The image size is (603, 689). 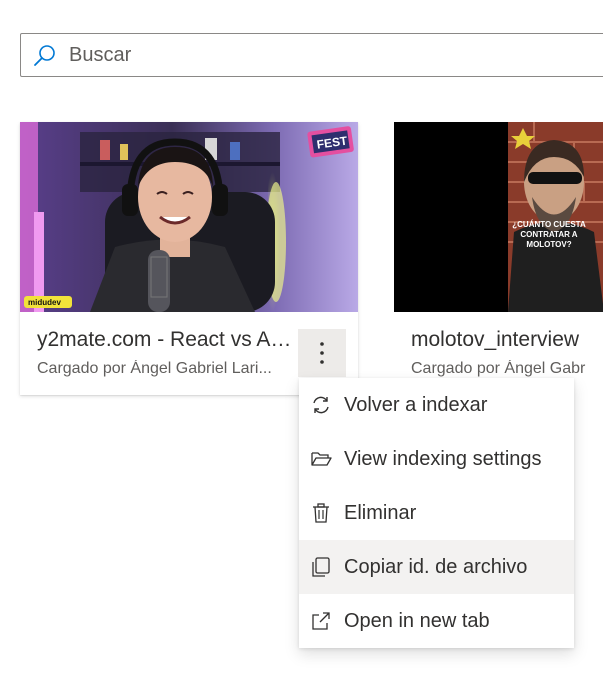 What do you see at coordinates (498, 368) in the screenshot?
I see `video-uploader: Cargado por Ángel Gabr` at bounding box center [498, 368].